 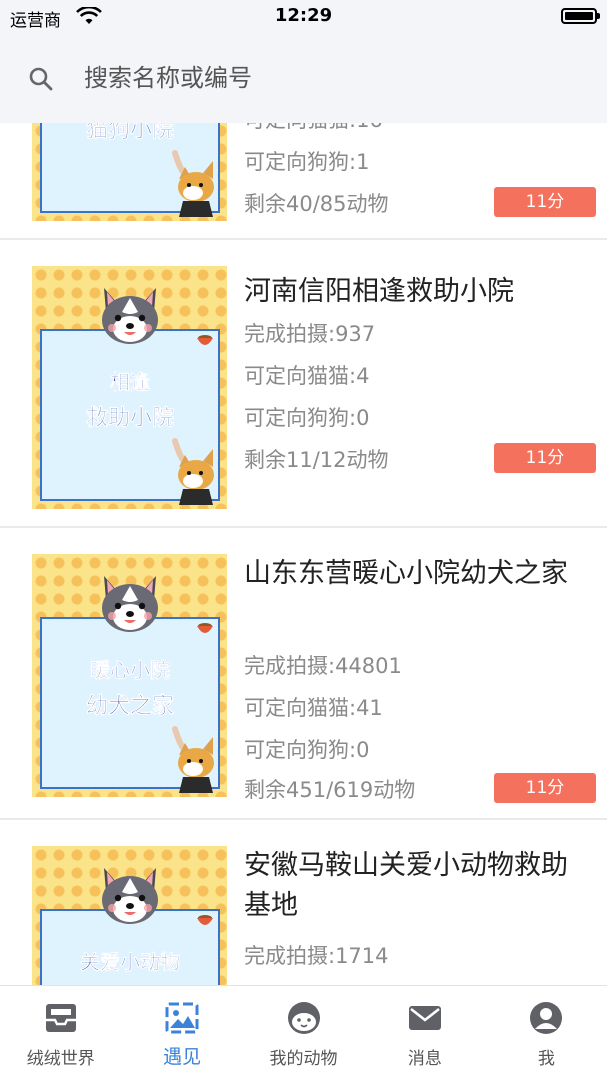 I want to click on picture-icon, so click(x=182, y=1018).